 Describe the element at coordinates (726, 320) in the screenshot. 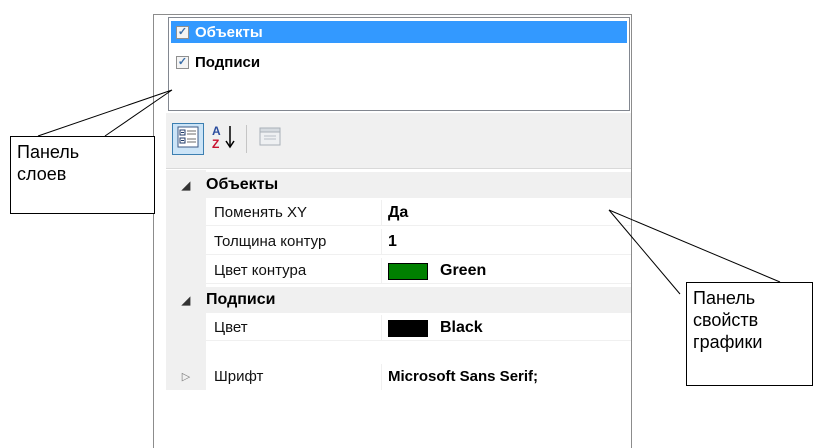

I see `callout-line: свойств` at that location.